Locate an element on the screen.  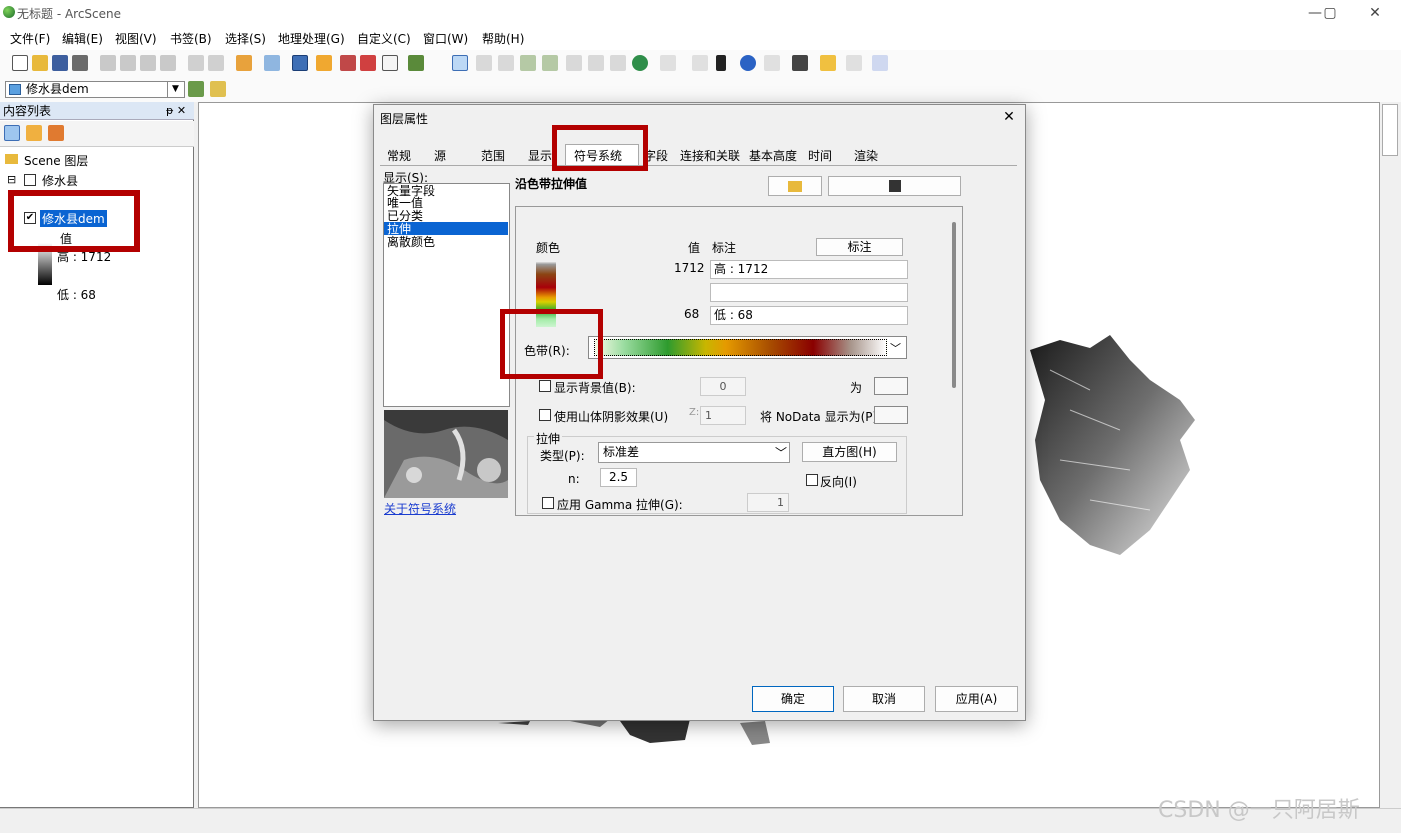
find-icon is located at coordinates (800, 63).